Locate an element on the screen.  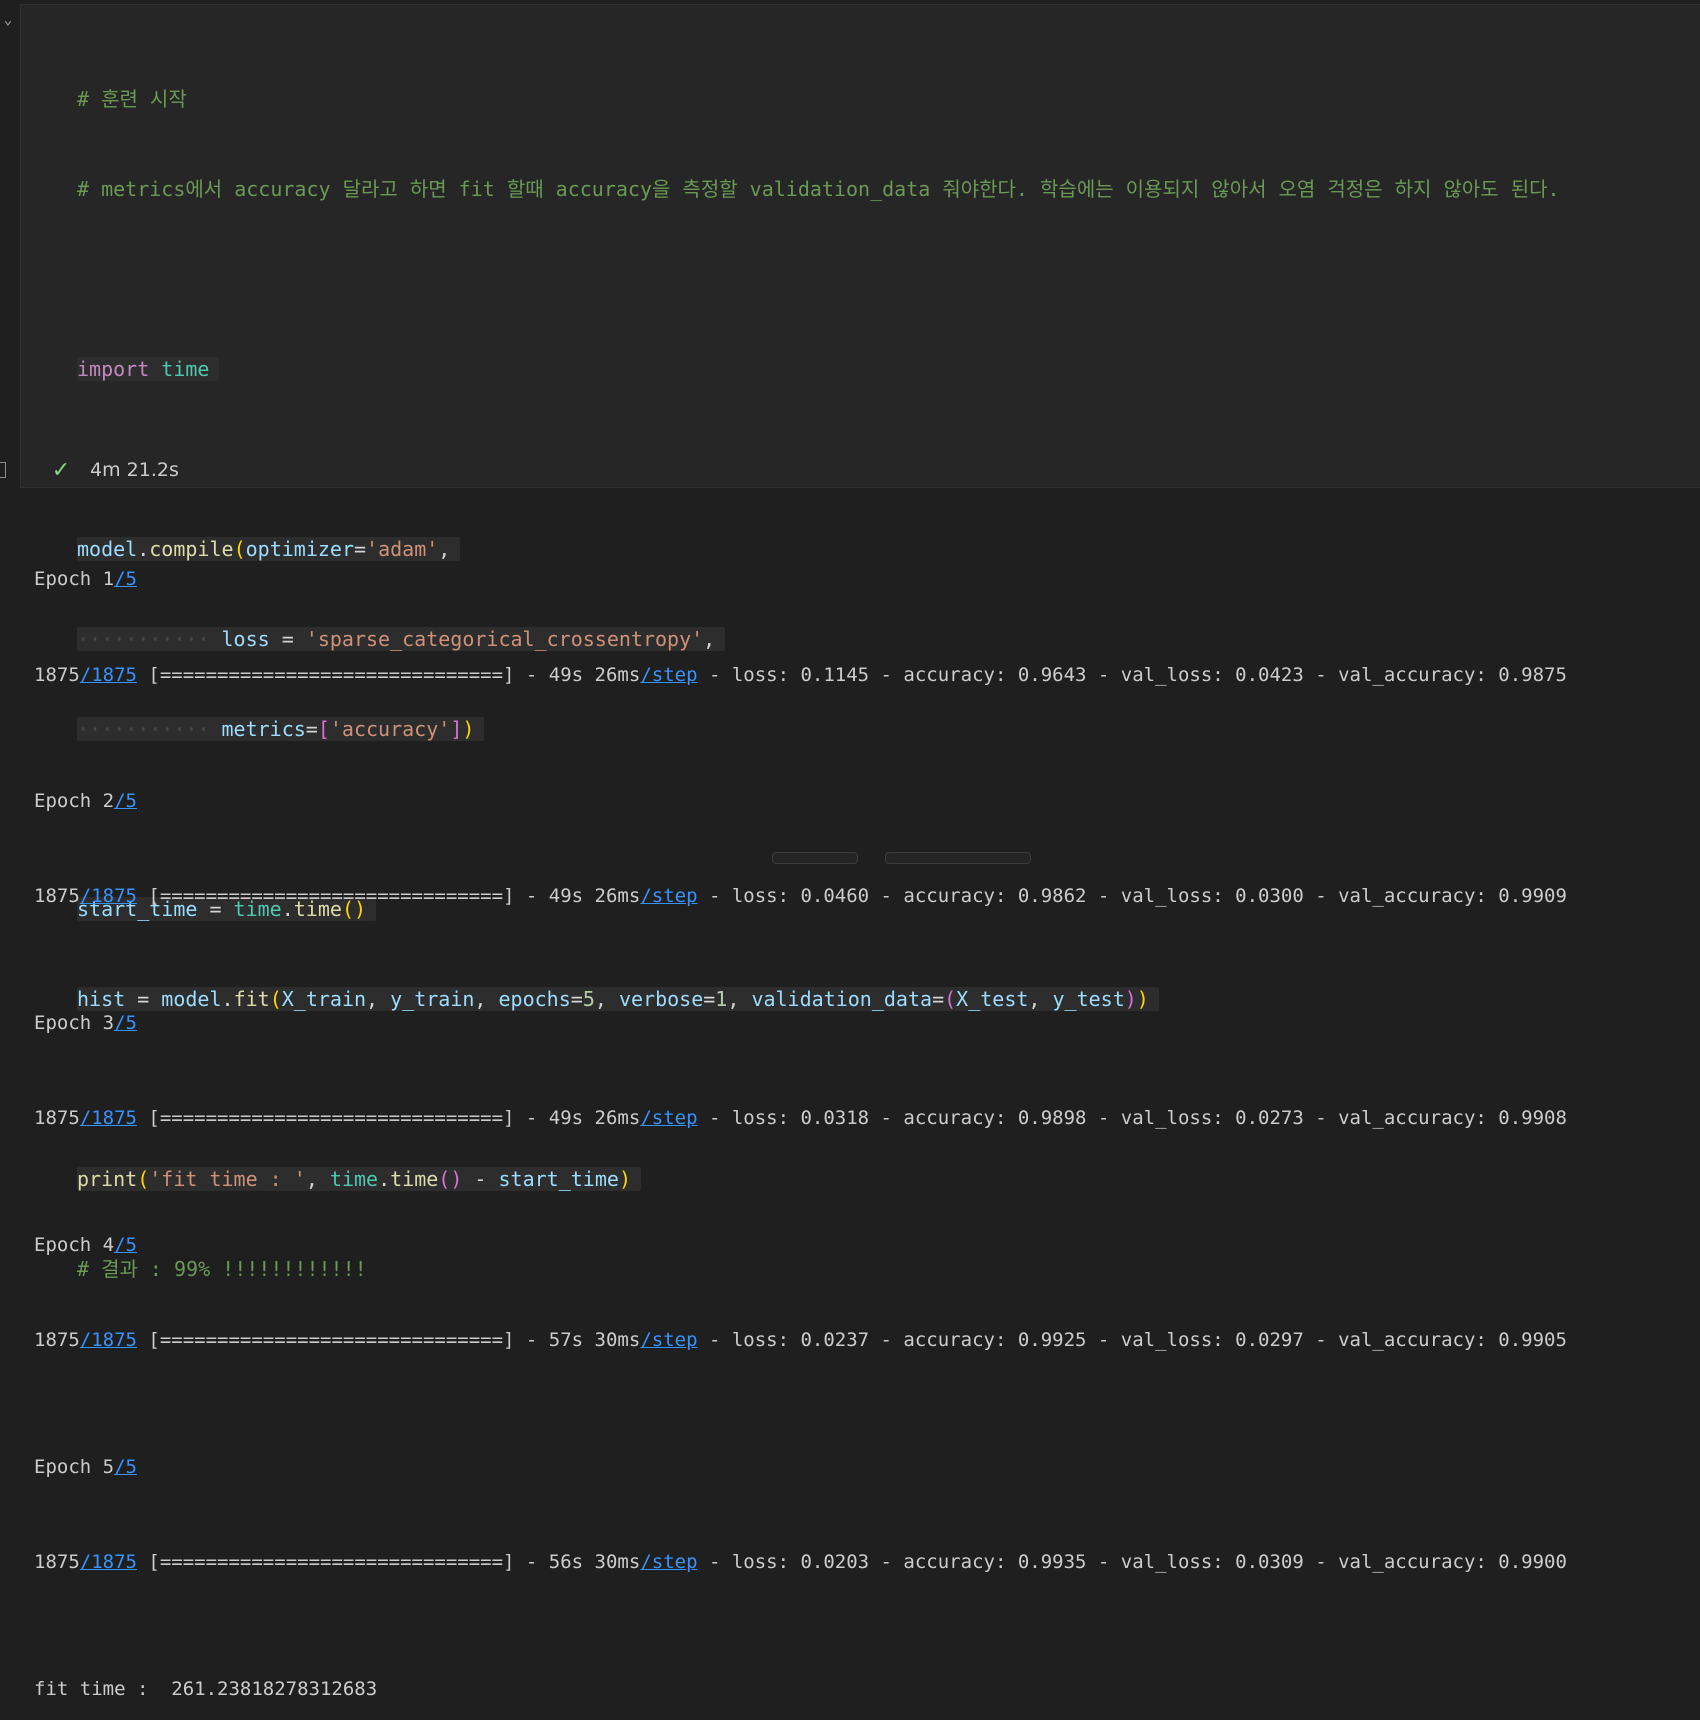
epoch-header: Epoch 4/5 is located at coordinates (800, 1246).